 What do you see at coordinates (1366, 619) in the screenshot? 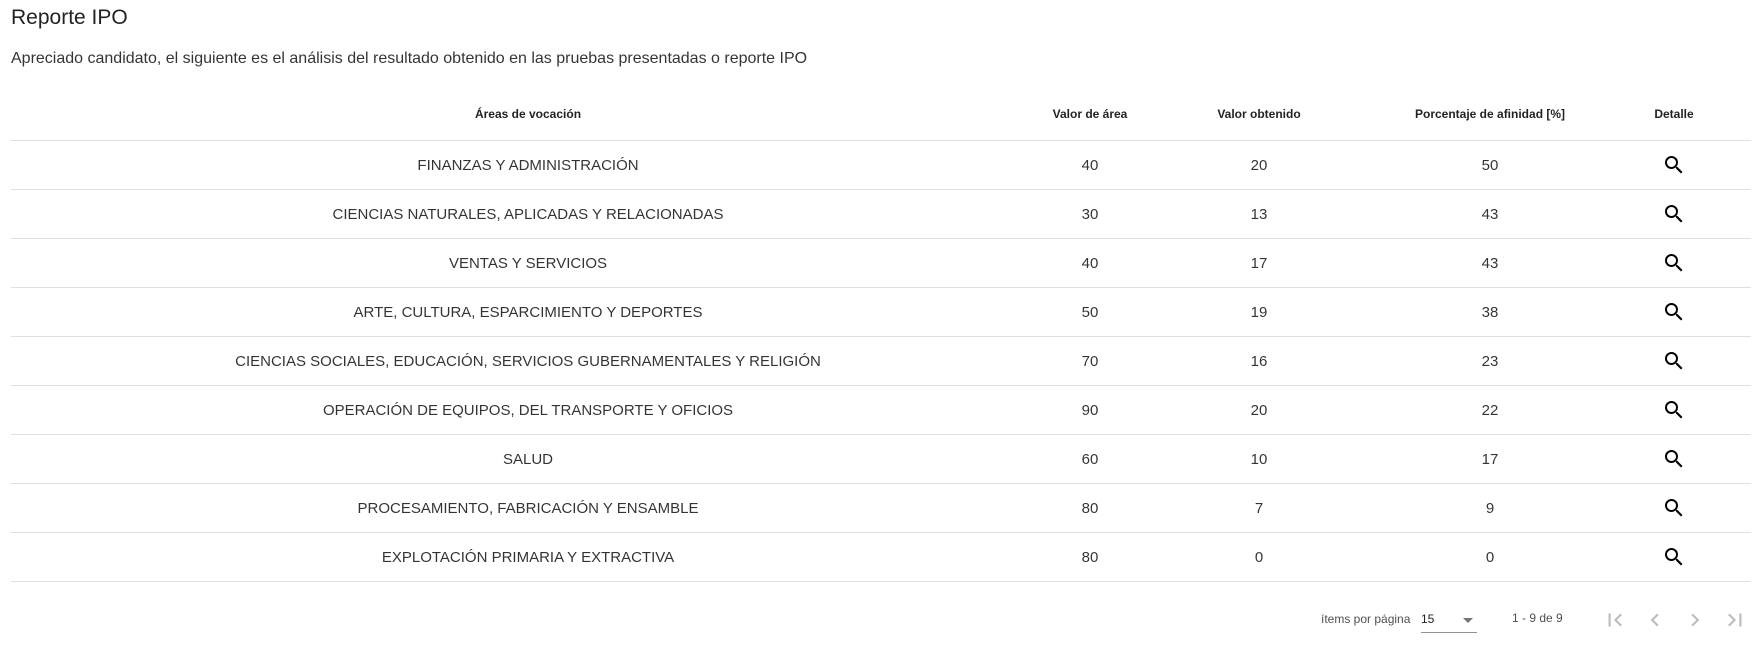
I see `items-per-page-label: ítems por página` at bounding box center [1366, 619].